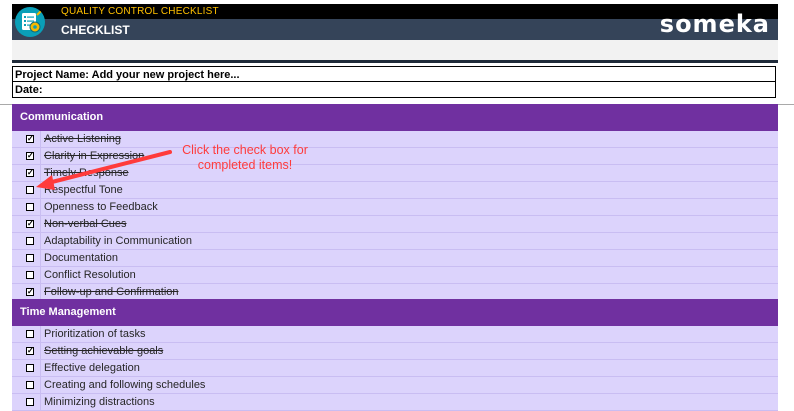 Image resolution: width=794 pixels, height=411 pixels. Describe the element at coordinates (92, 368) in the screenshot. I see `item-label: Effective delegation` at that location.